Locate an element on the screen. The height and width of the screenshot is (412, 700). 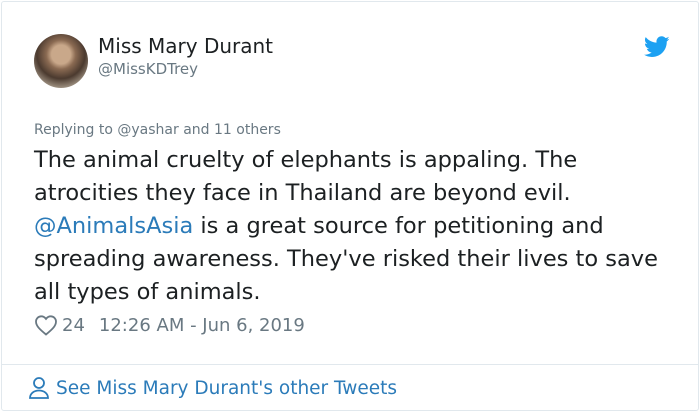
see-other-tweets-link: See Miss Mary Durant's other Tweets is located at coordinates (212, 388).